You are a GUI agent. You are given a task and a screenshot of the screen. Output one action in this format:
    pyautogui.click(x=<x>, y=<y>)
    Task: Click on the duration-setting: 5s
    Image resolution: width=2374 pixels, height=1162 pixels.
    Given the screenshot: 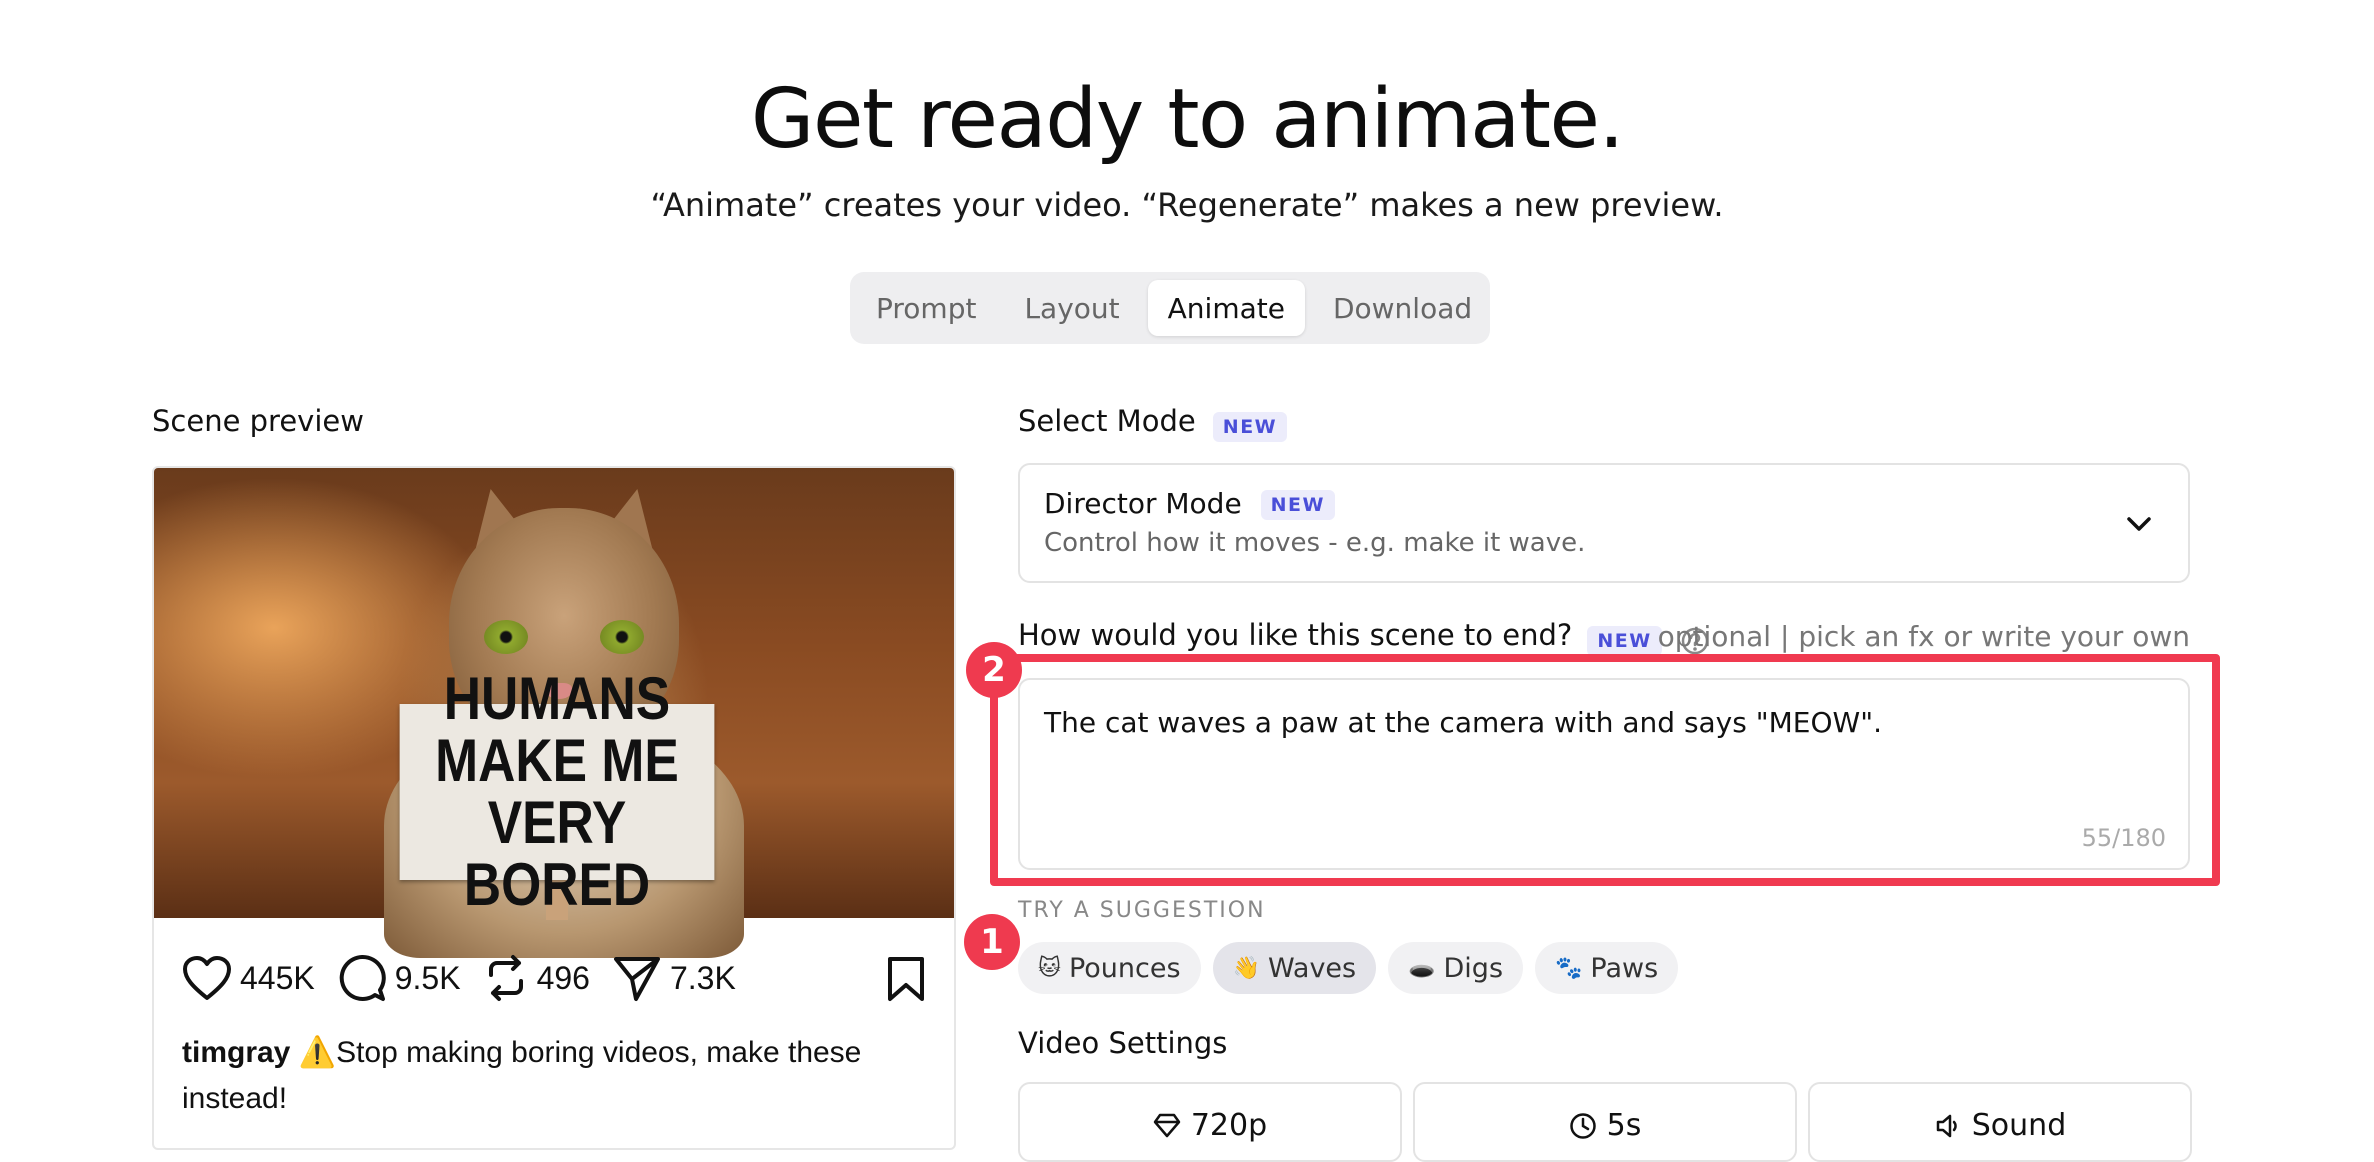 What is the action you would take?
    pyautogui.click(x=1605, y=1122)
    